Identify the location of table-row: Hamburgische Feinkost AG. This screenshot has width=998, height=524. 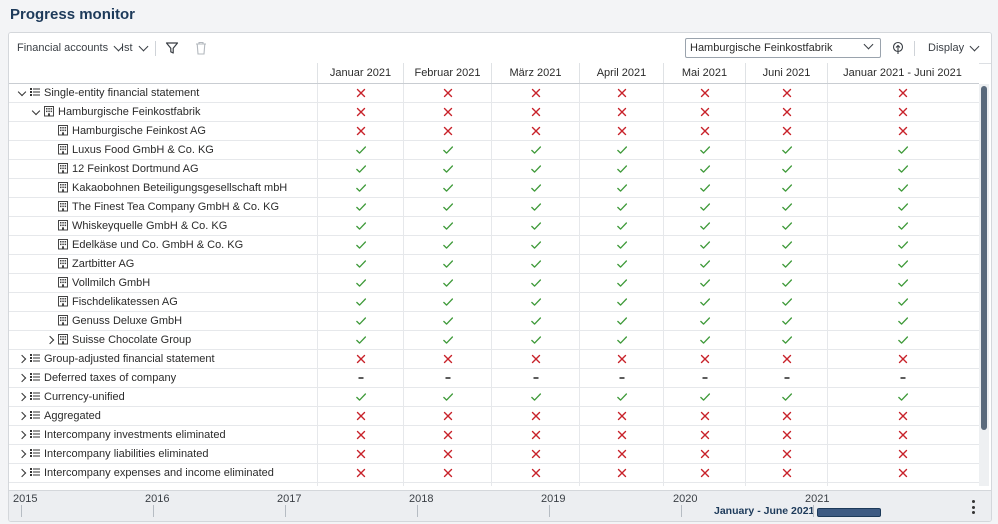
(494, 131).